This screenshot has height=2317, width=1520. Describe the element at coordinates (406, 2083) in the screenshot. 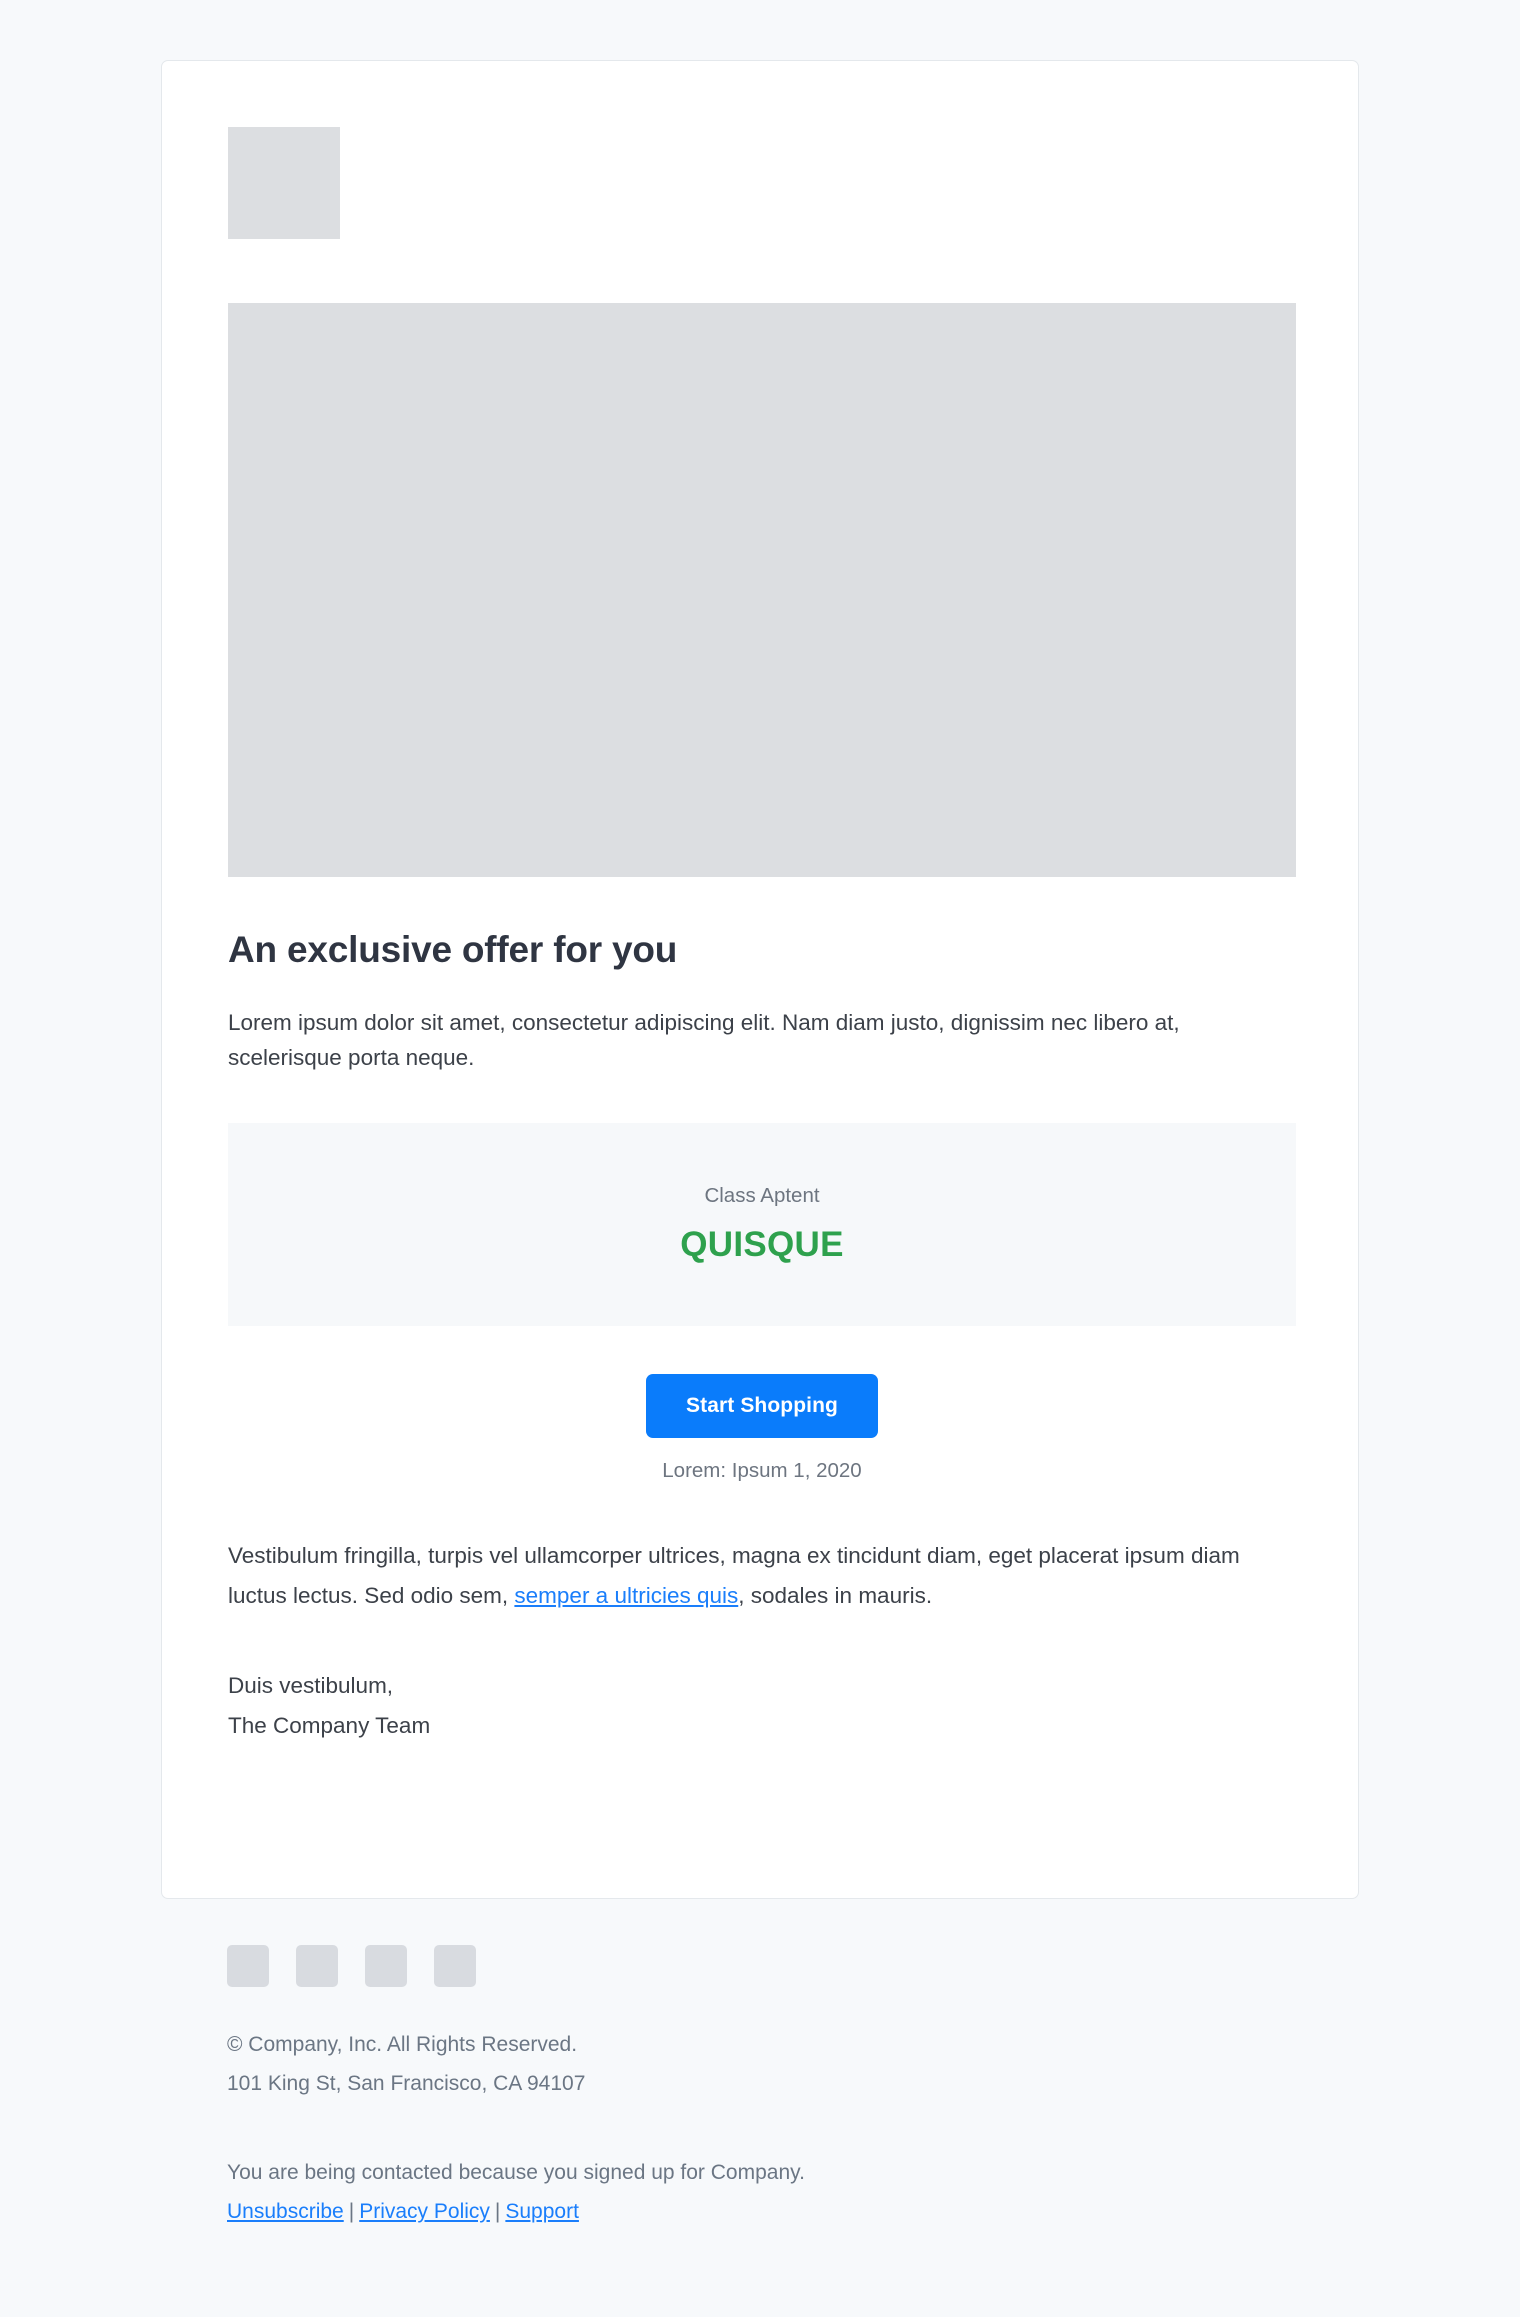

I see `company-address: 101 King St, San Francisco, CA 94107` at that location.